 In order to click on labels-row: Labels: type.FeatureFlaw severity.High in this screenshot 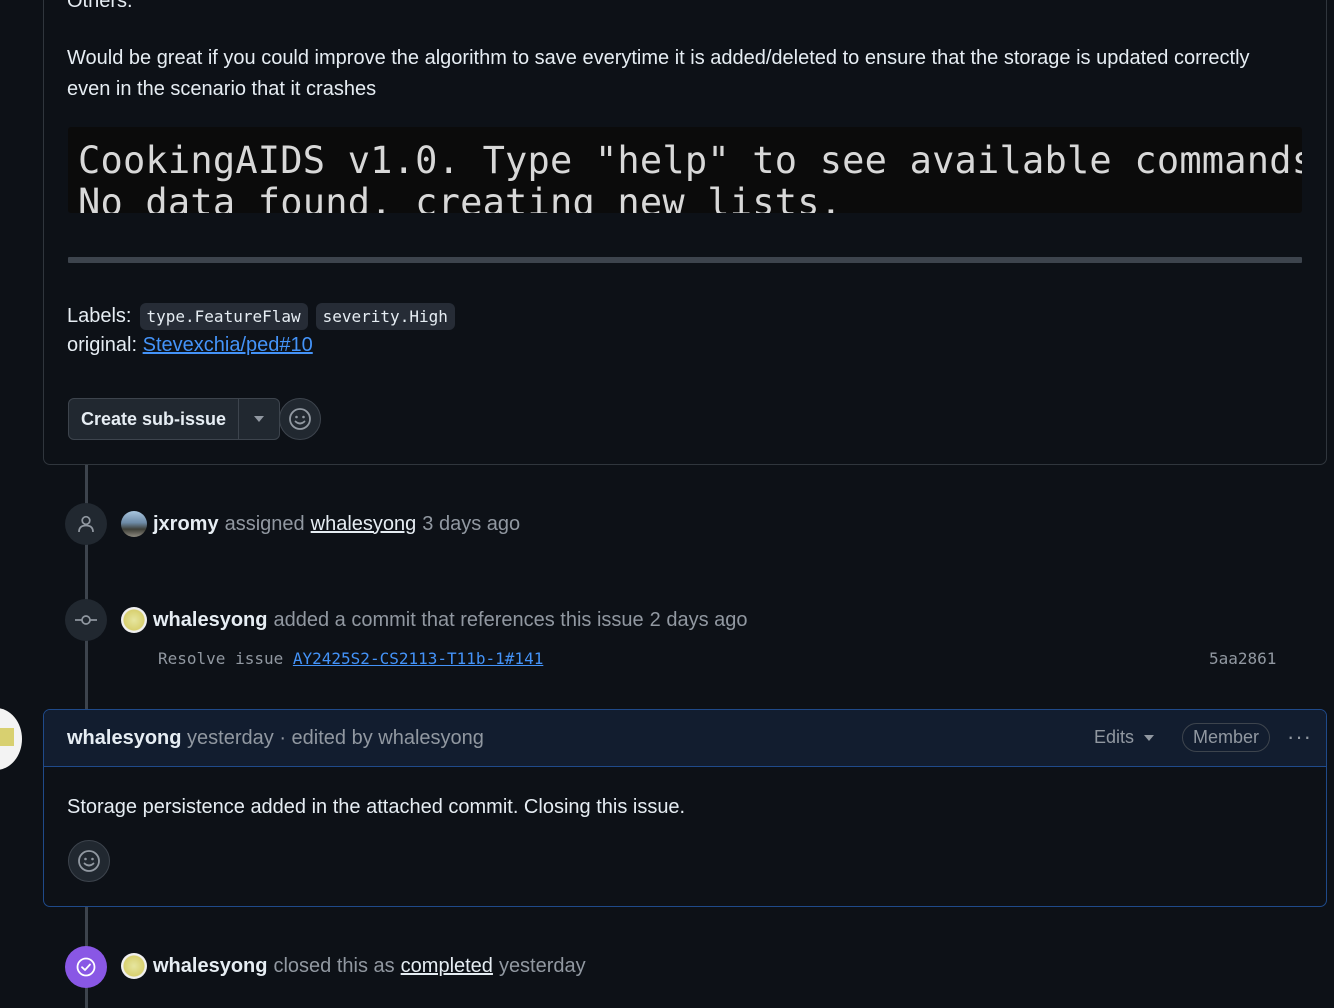, I will do `click(261, 316)`.